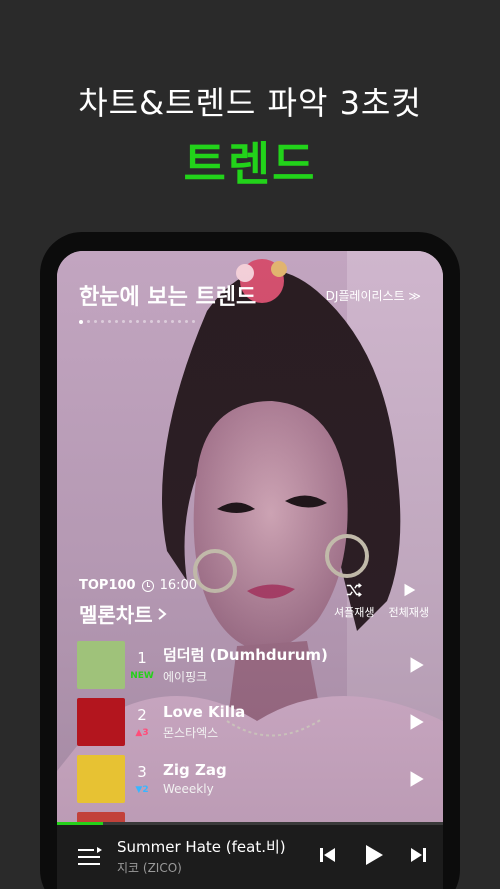  Describe the element at coordinates (80, 823) in the screenshot. I see `playback-progress-fill` at that location.